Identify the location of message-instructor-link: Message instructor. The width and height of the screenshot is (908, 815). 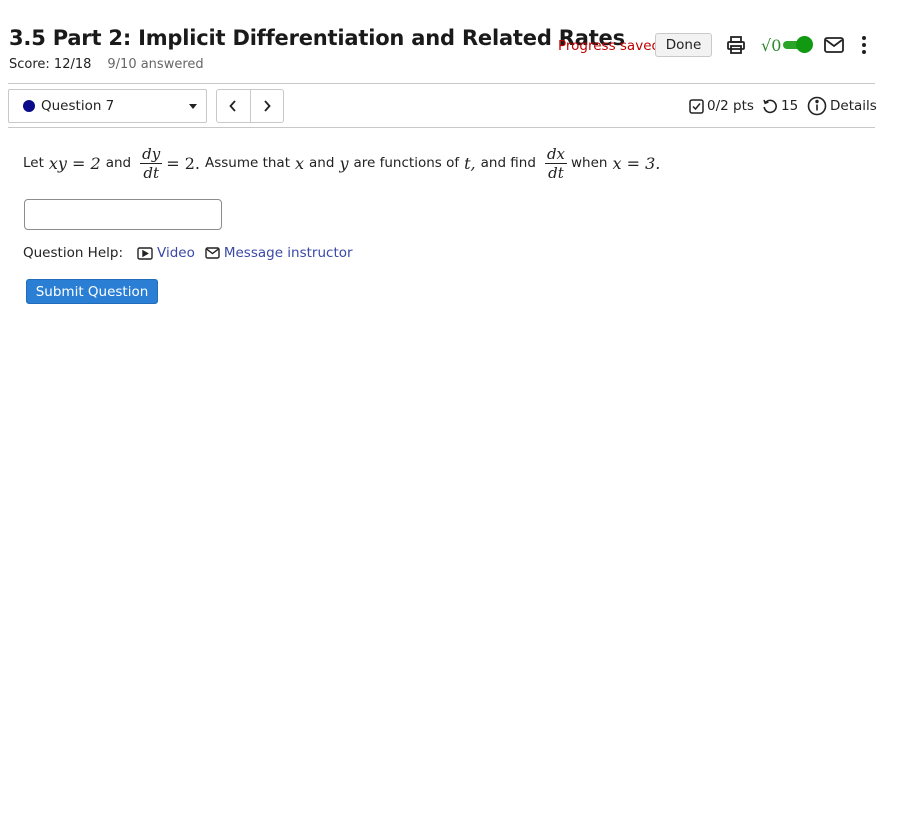
(279, 253).